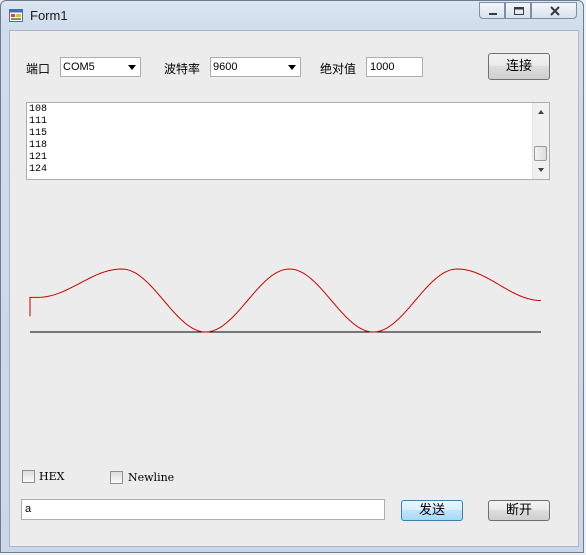 The height and width of the screenshot is (555, 586). Describe the element at coordinates (541, 170) in the screenshot. I see `scroll-down-icon` at that location.